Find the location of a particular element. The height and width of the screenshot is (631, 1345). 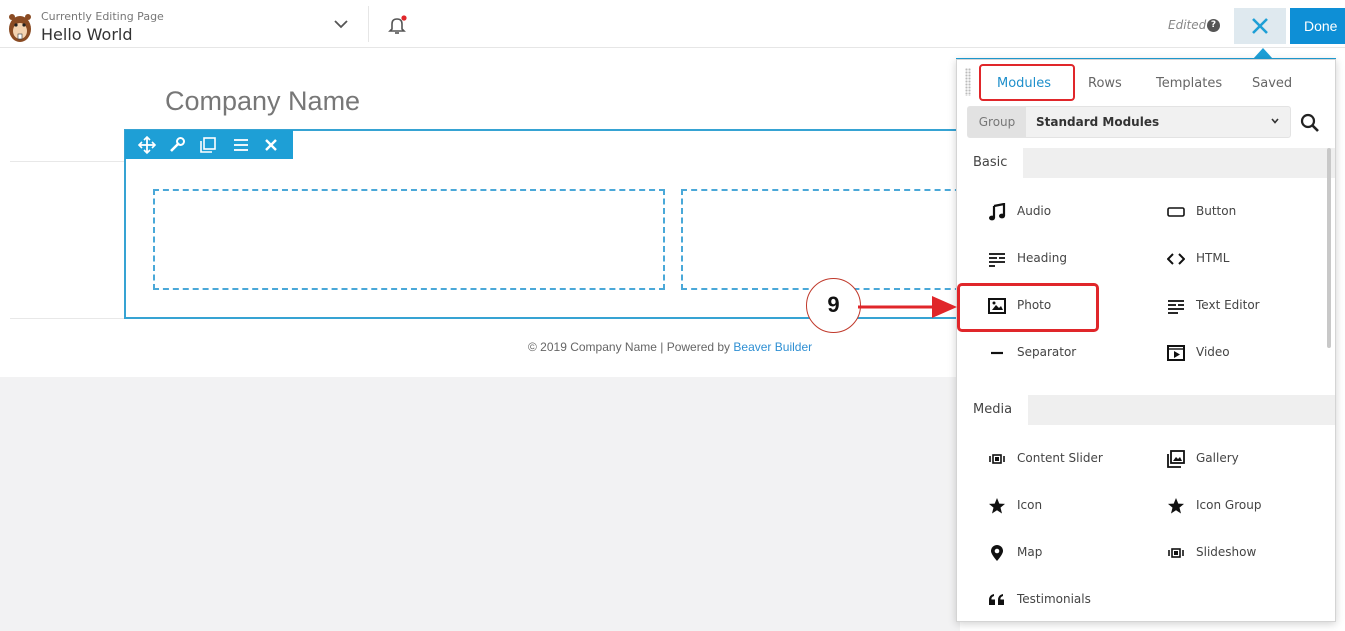

notification-bell-icon is located at coordinates (397, 25).